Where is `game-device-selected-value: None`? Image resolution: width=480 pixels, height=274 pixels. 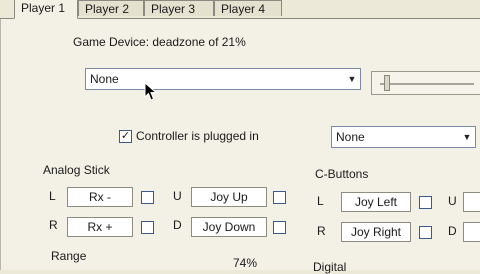
game-device-selected-value: None is located at coordinates (104, 79).